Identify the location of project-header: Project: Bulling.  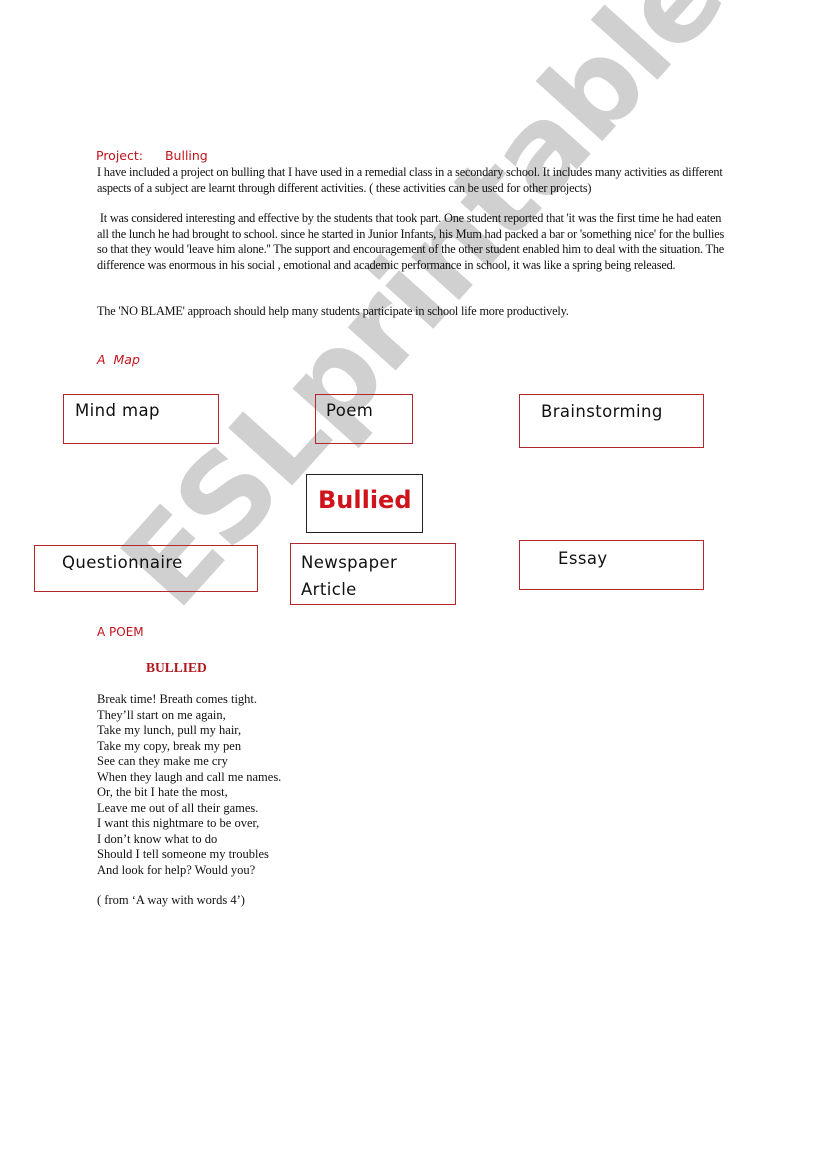
(152, 155).